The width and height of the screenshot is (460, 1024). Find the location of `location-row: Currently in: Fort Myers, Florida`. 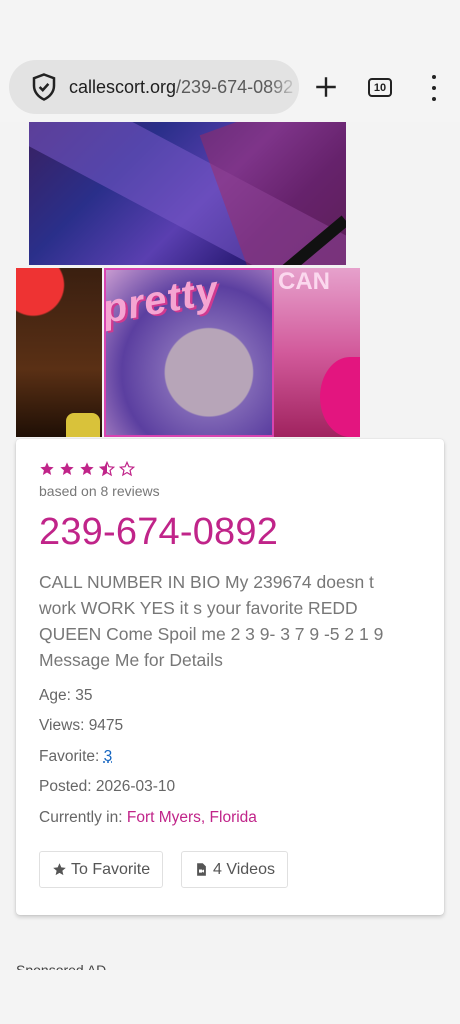

location-row: Currently in: Fort Myers, Florida is located at coordinates (148, 818).